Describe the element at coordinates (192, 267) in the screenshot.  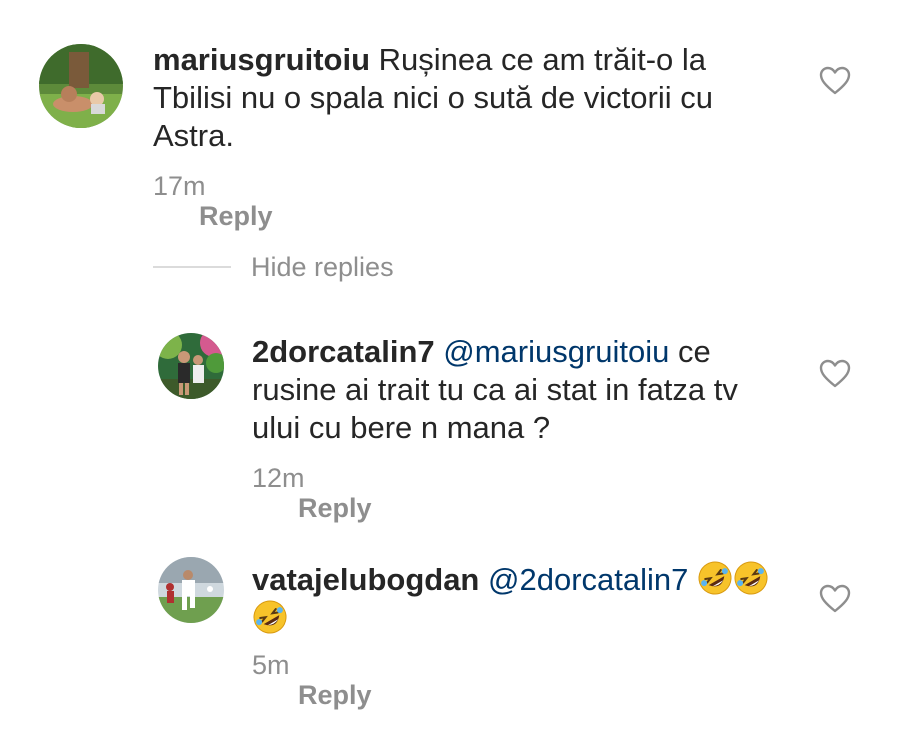
I see `divider-line` at that location.